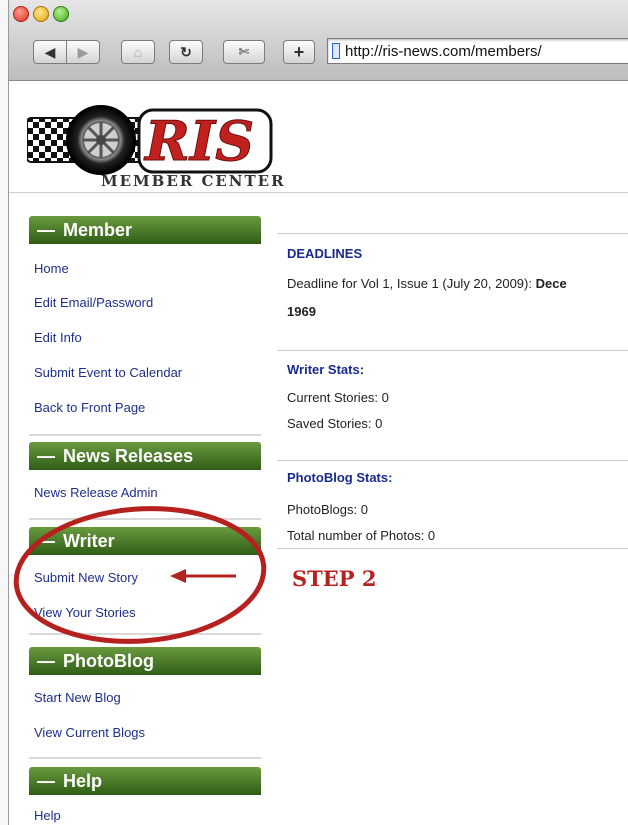  Describe the element at coordinates (96, 492) in the screenshot. I see `sidebar-link-news-release-admin: News Release Admin` at that location.